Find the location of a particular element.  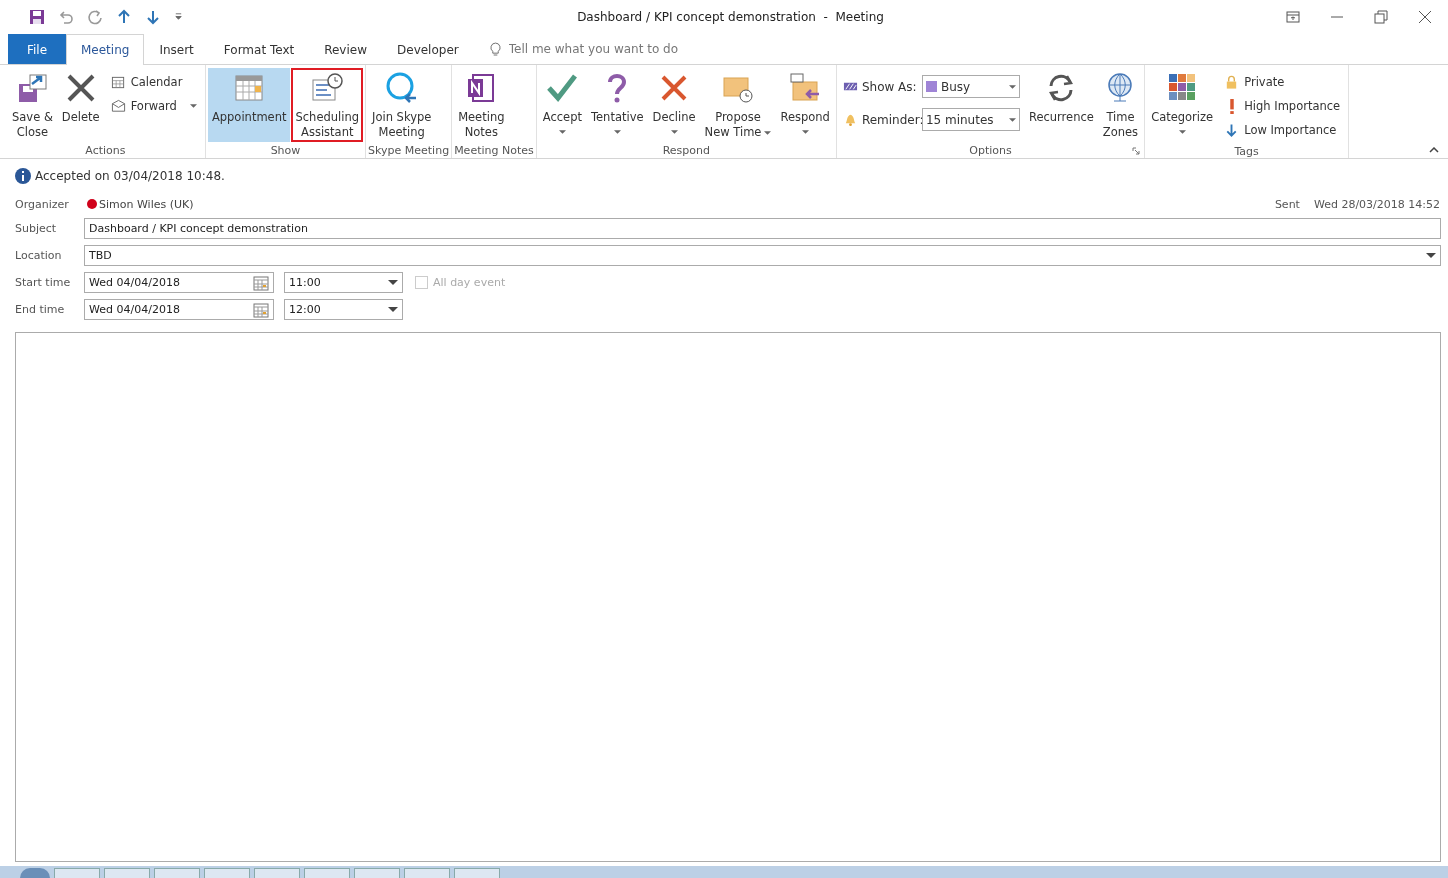

group-label: Tags is located at coordinates (1246, 151).